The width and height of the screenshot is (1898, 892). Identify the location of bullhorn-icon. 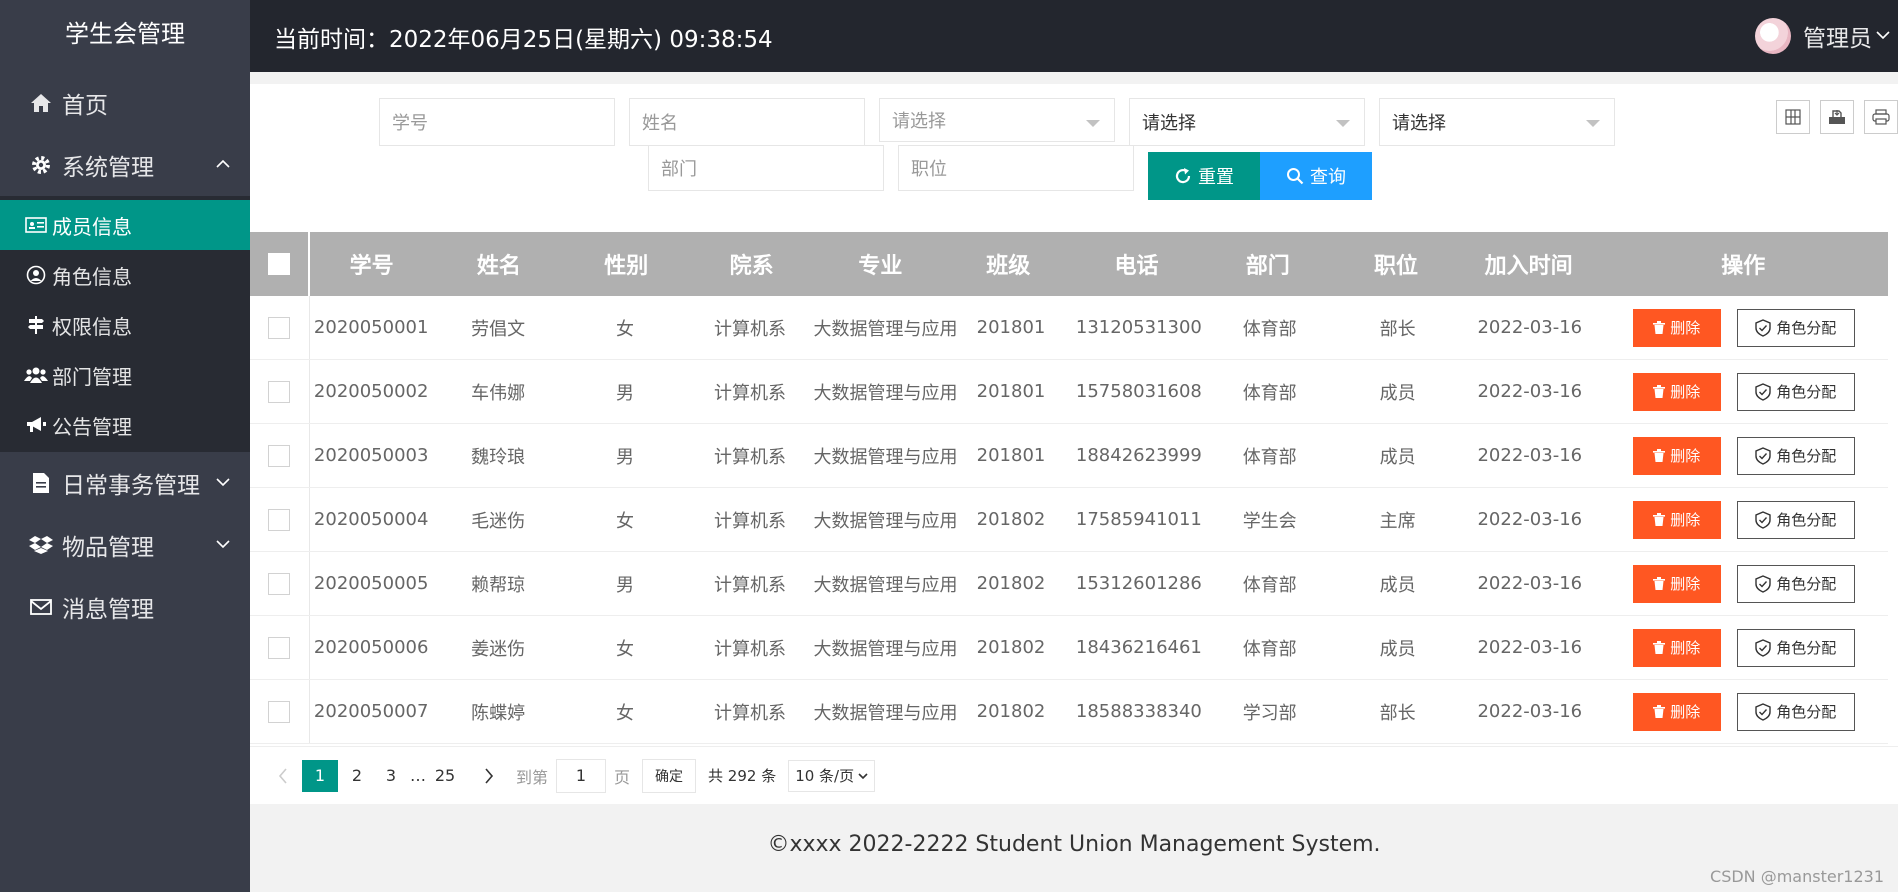
(36, 425).